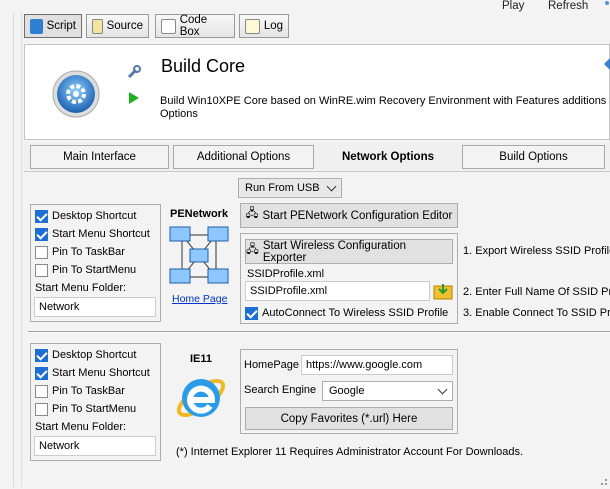 The height and width of the screenshot is (489, 610). Describe the element at coordinates (604, 5) in the screenshot. I see `corner-icon` at that location.